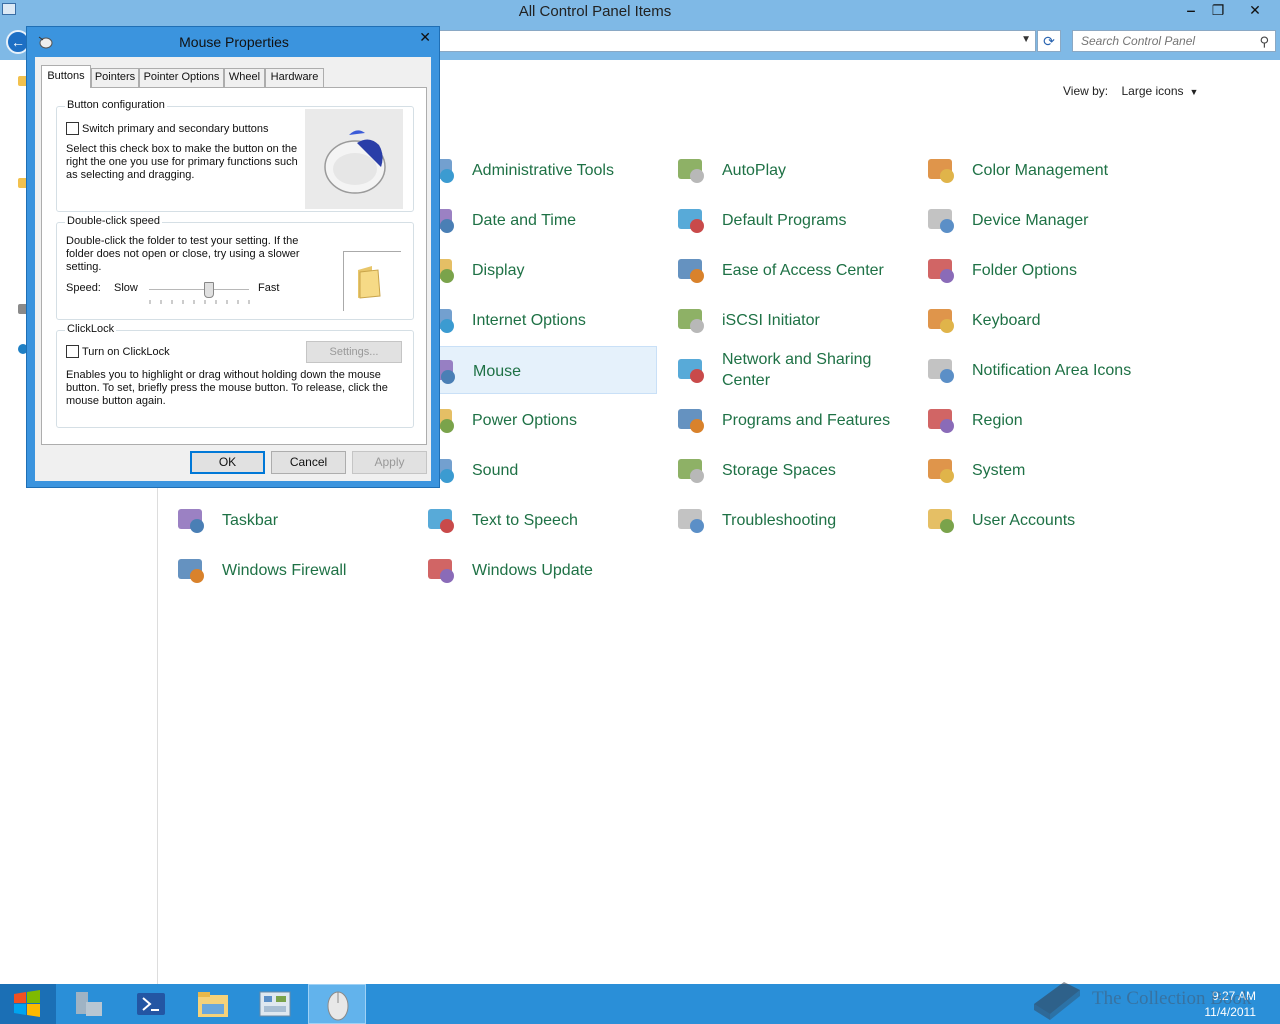 The height and width of the screenshot is (1024, 1280). I want to click on cp-item-color-management: Color Management, so click(1037, 170).